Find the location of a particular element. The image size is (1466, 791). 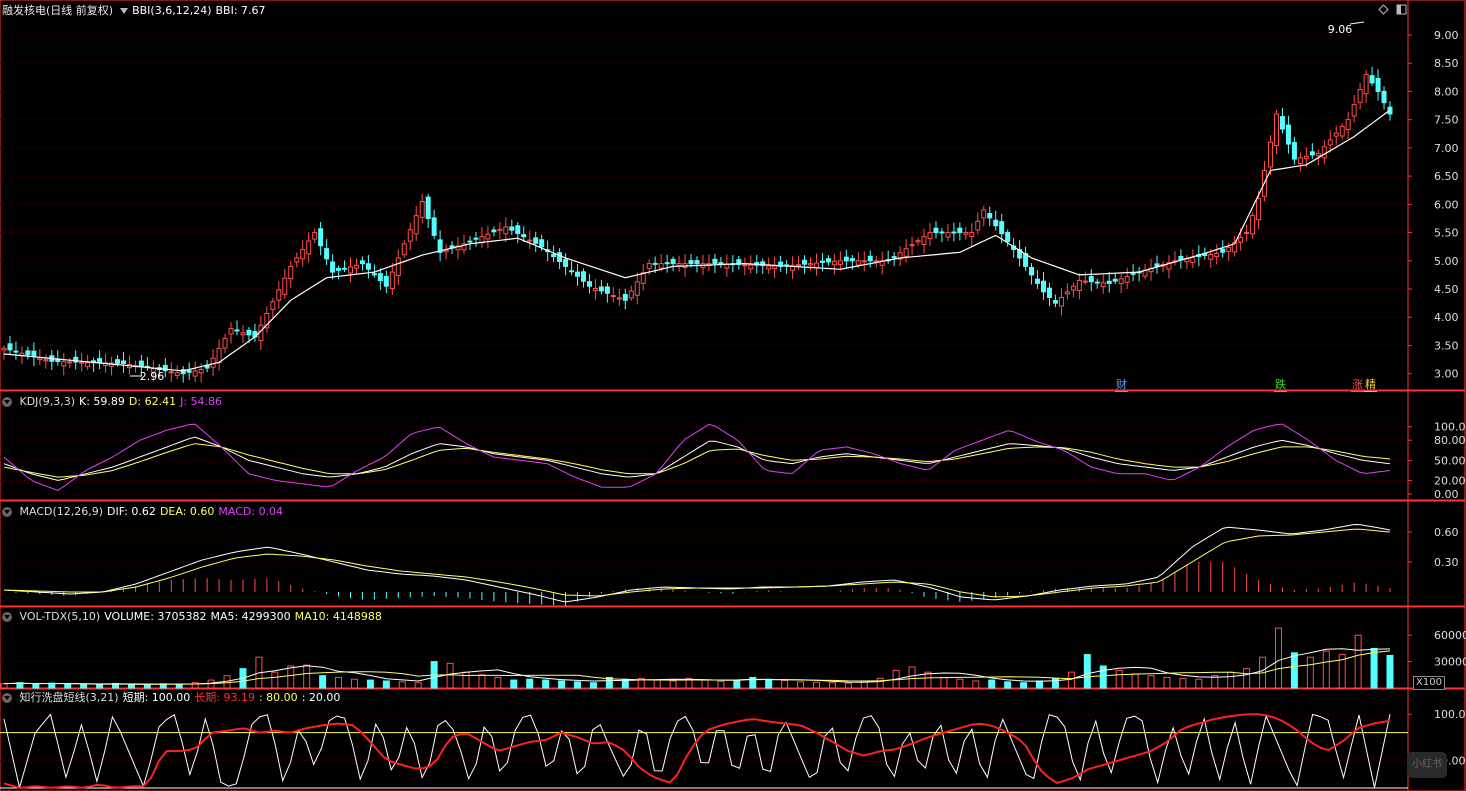

vol-volume: VOLUME: 3705382 is located at coordinates (155, 616).